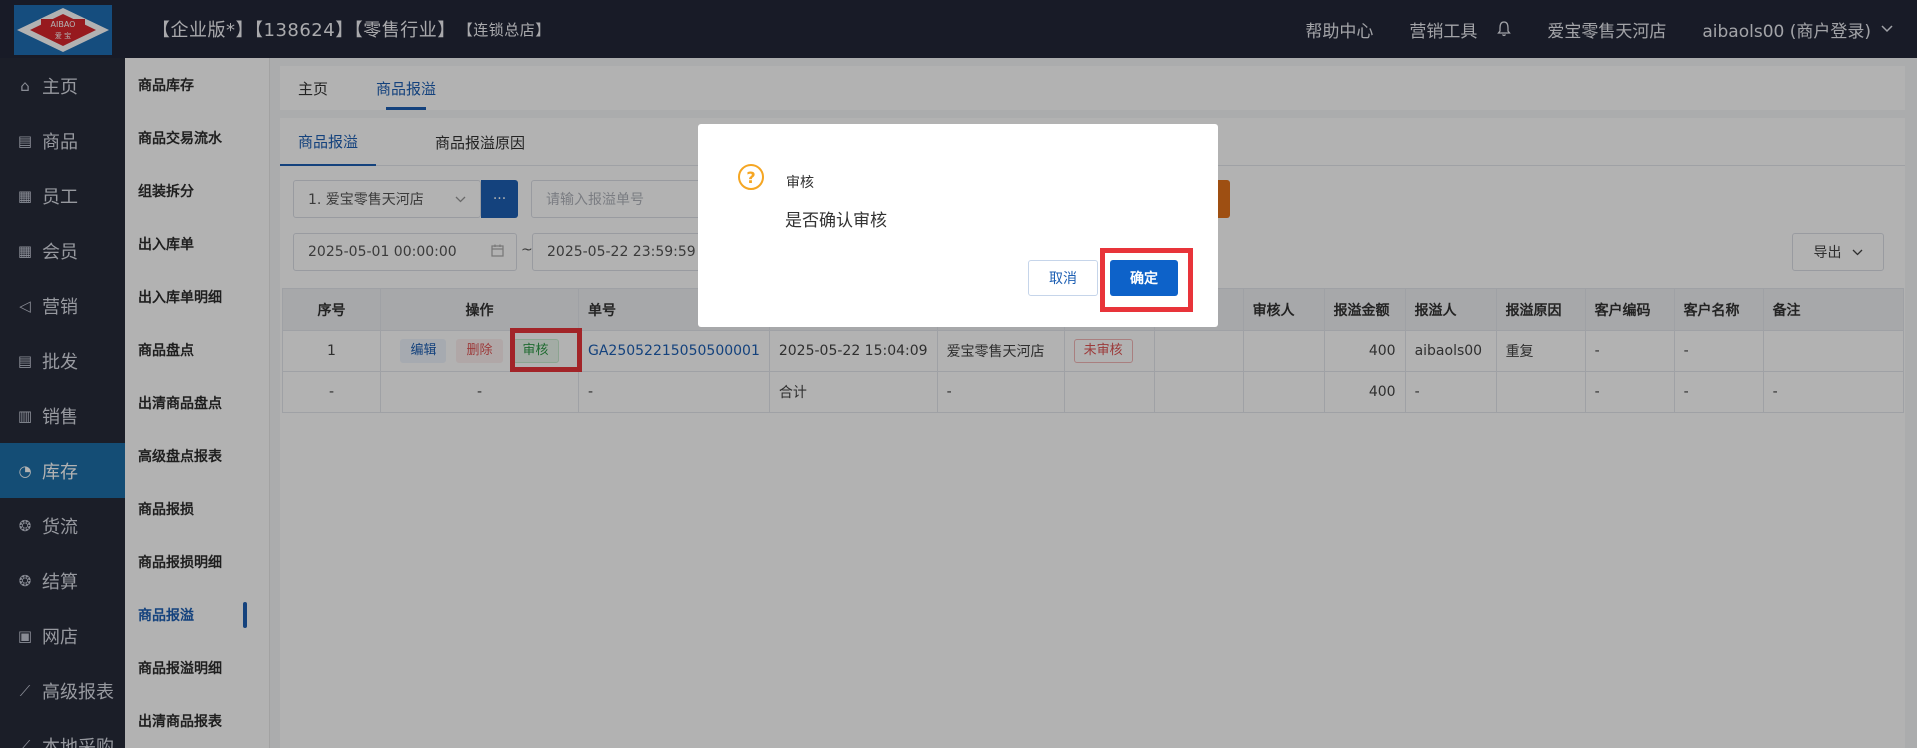 Image resolution: width=1917 pixels, height=748 pixels. What do you see at coordinates (1144, 278) in the screenshot?
I see `confirm-button: 确定` at bounding box center [1144, 278].